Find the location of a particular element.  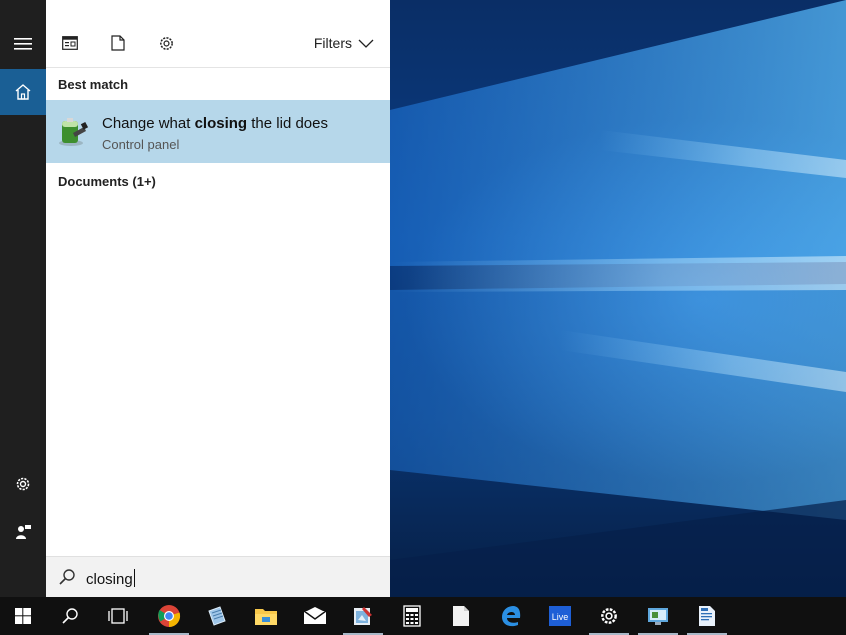

search-icon is located at coordinates (67, 577).